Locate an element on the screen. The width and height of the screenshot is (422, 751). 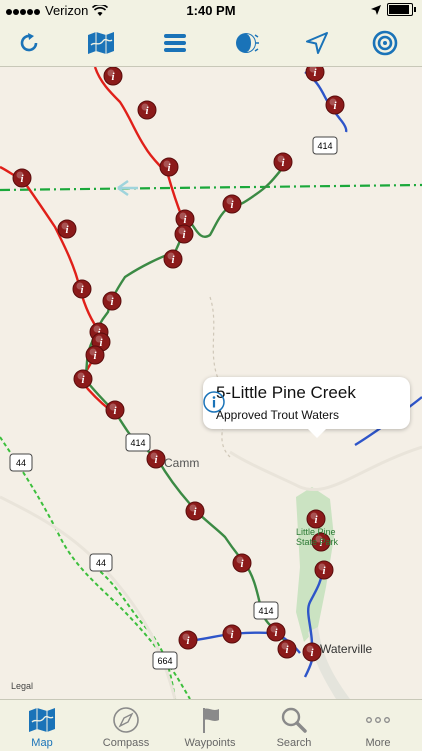
callout-title: 5-Little Pine Creek is located at coordinates (286, 392).